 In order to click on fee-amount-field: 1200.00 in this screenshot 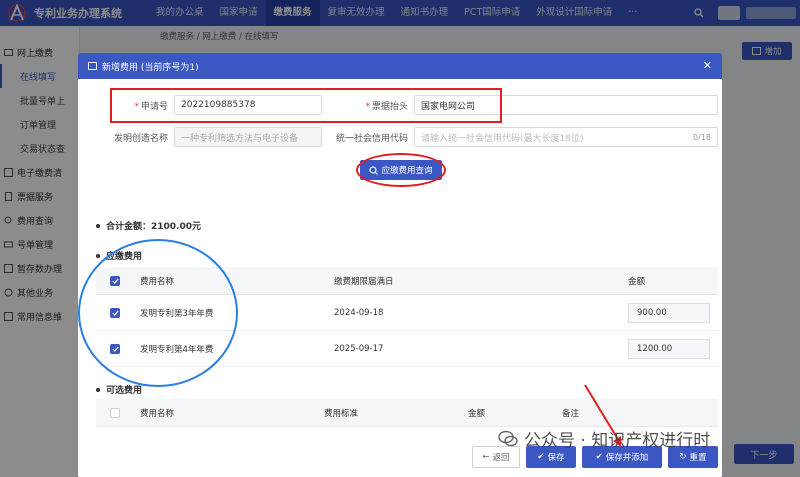, I will do `click(669, 348)`.